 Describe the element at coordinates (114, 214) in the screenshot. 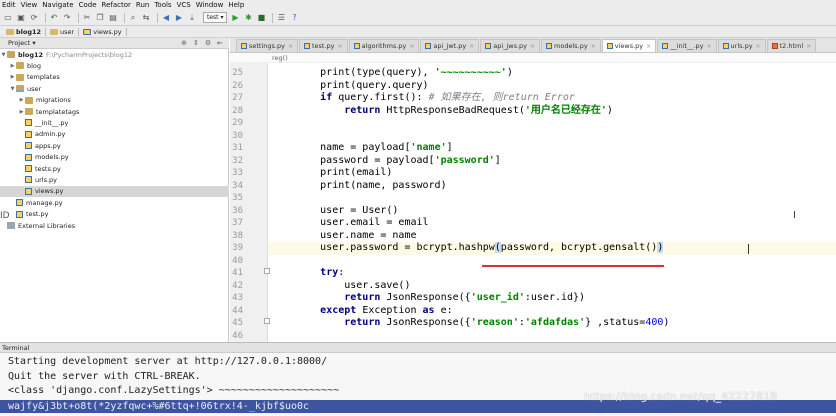

I see `tree-item: test.py` at that location.